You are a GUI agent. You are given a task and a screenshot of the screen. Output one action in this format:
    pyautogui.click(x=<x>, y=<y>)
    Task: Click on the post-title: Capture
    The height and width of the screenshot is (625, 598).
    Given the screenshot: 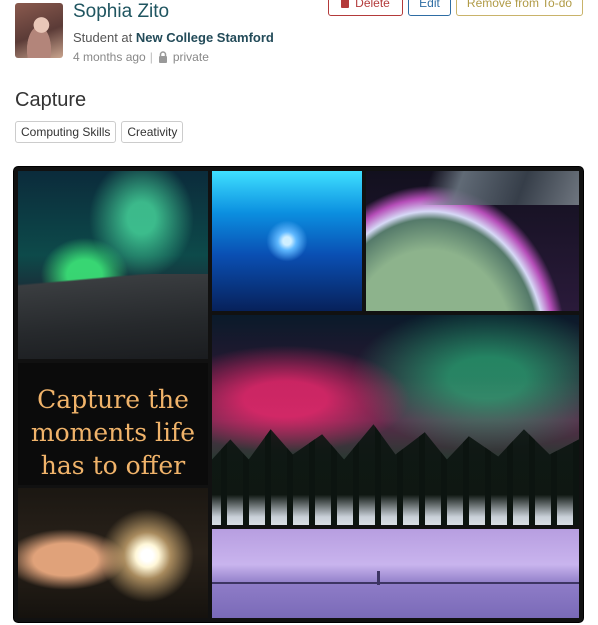 What is the action you would take?
    pyautogui.click(x=51, y=100)
    